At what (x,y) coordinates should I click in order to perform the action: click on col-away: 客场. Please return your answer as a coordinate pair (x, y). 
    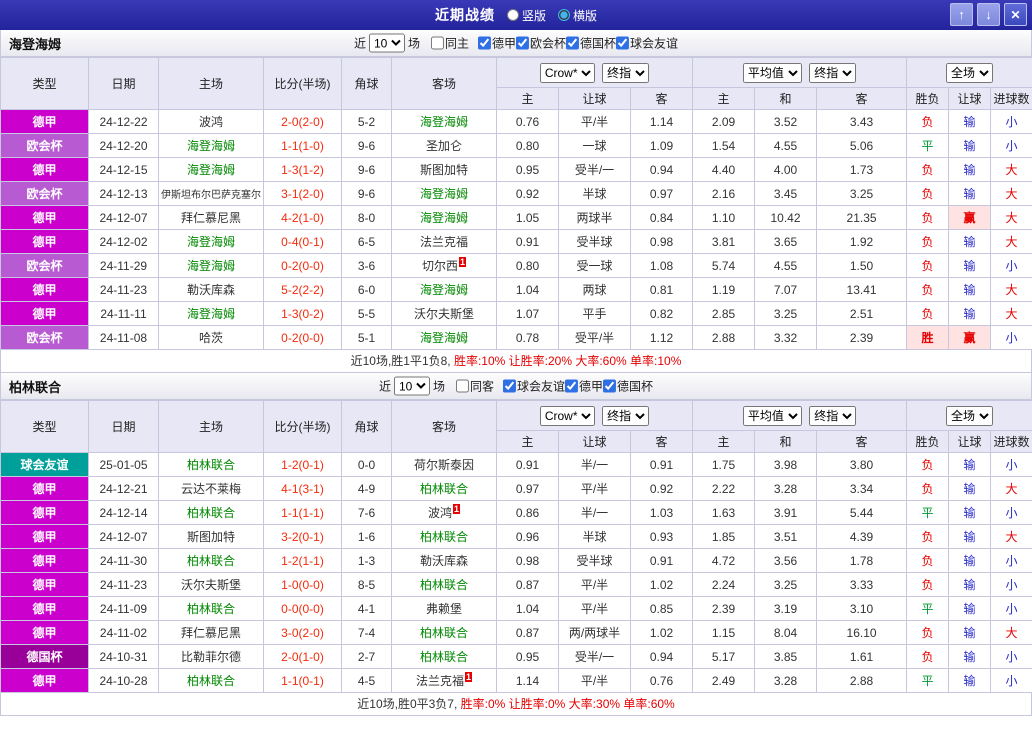
    Looking at the image, I should click on (444, 426).